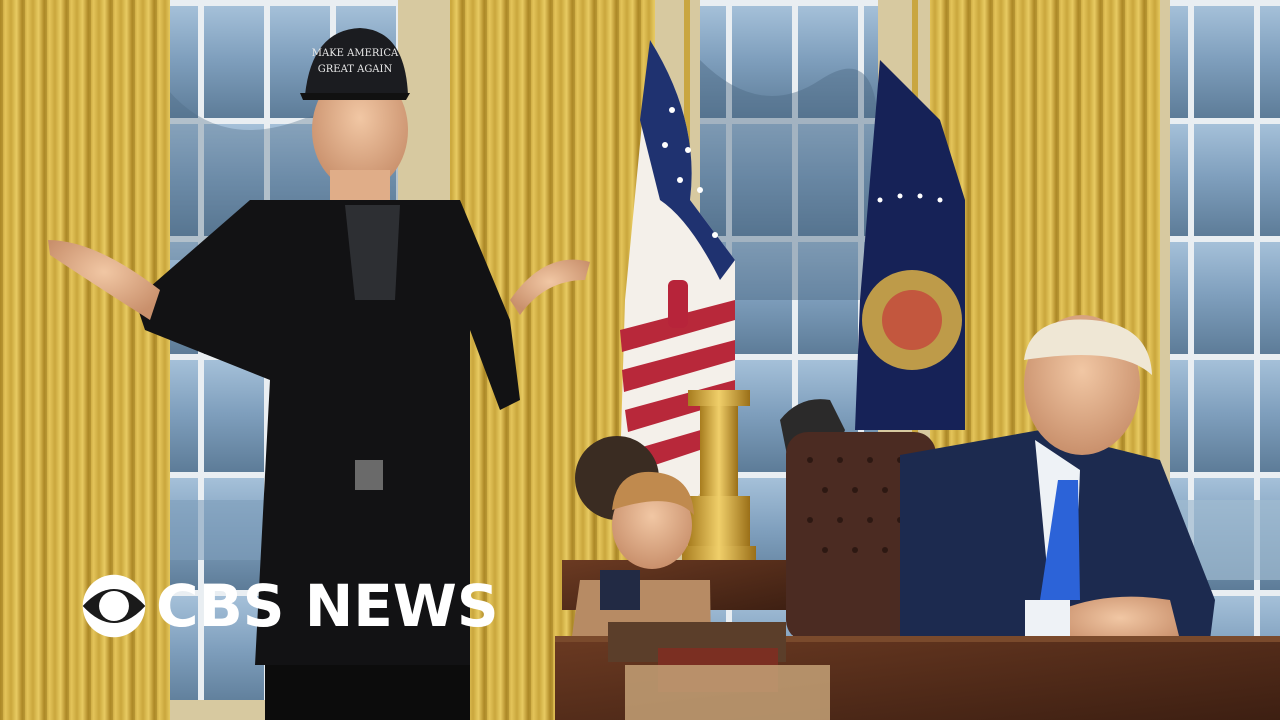  I want to click on cbs-news-logo: CBS NEWS, so click(289, 606).